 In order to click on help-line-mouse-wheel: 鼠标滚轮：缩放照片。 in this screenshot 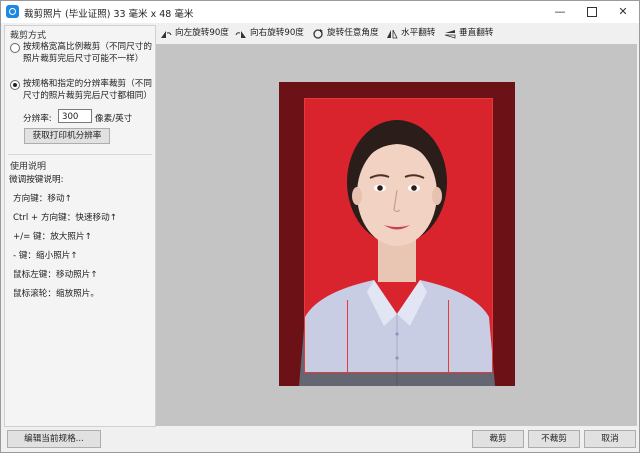, I will do `click(56, 294)`.